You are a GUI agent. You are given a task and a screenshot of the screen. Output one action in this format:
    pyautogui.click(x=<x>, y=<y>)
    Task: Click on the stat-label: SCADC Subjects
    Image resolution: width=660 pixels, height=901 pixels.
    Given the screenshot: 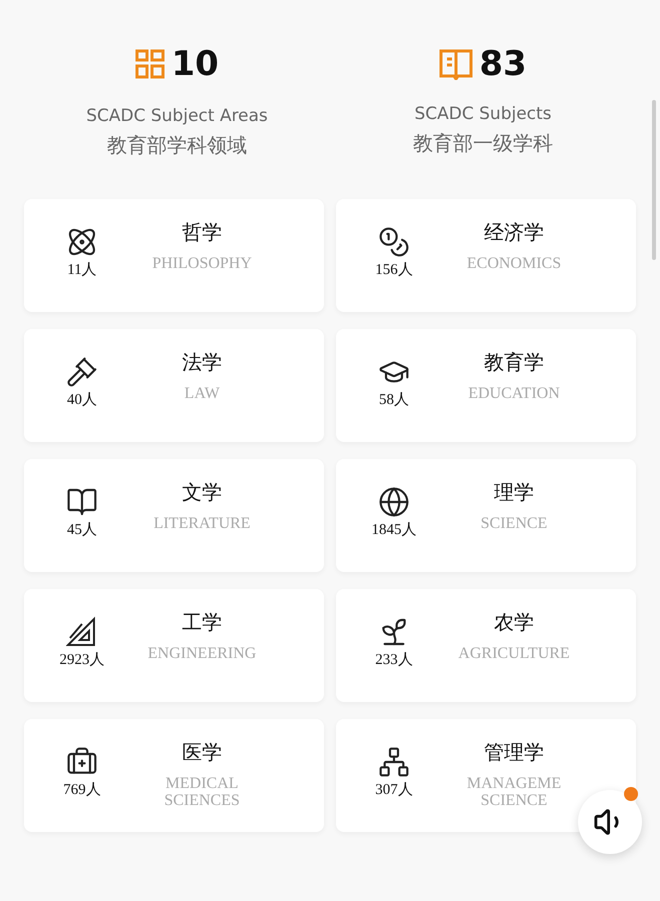 What is the action you would take?
    pyautogui.click(x=483, y=114)
    